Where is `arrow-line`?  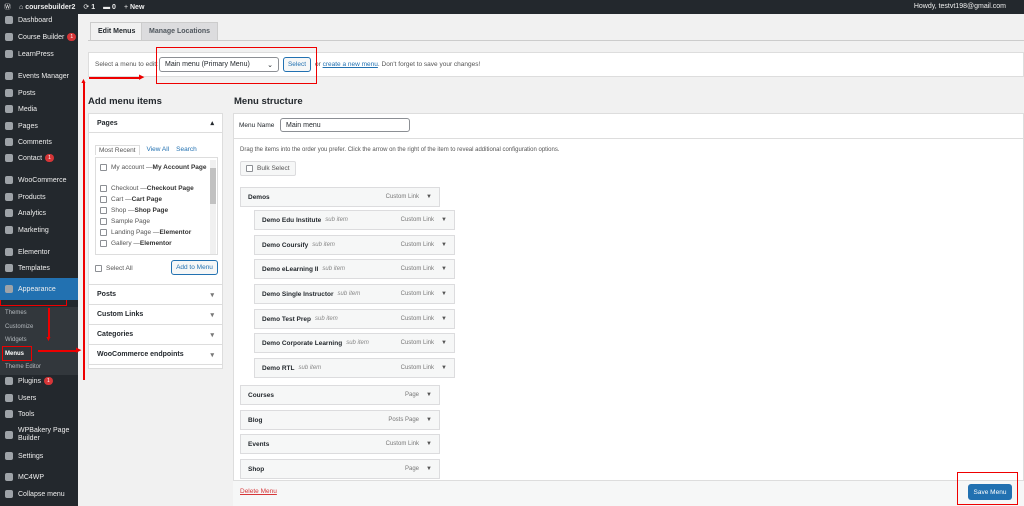 arrow-line is located at coordinates (115, 78).